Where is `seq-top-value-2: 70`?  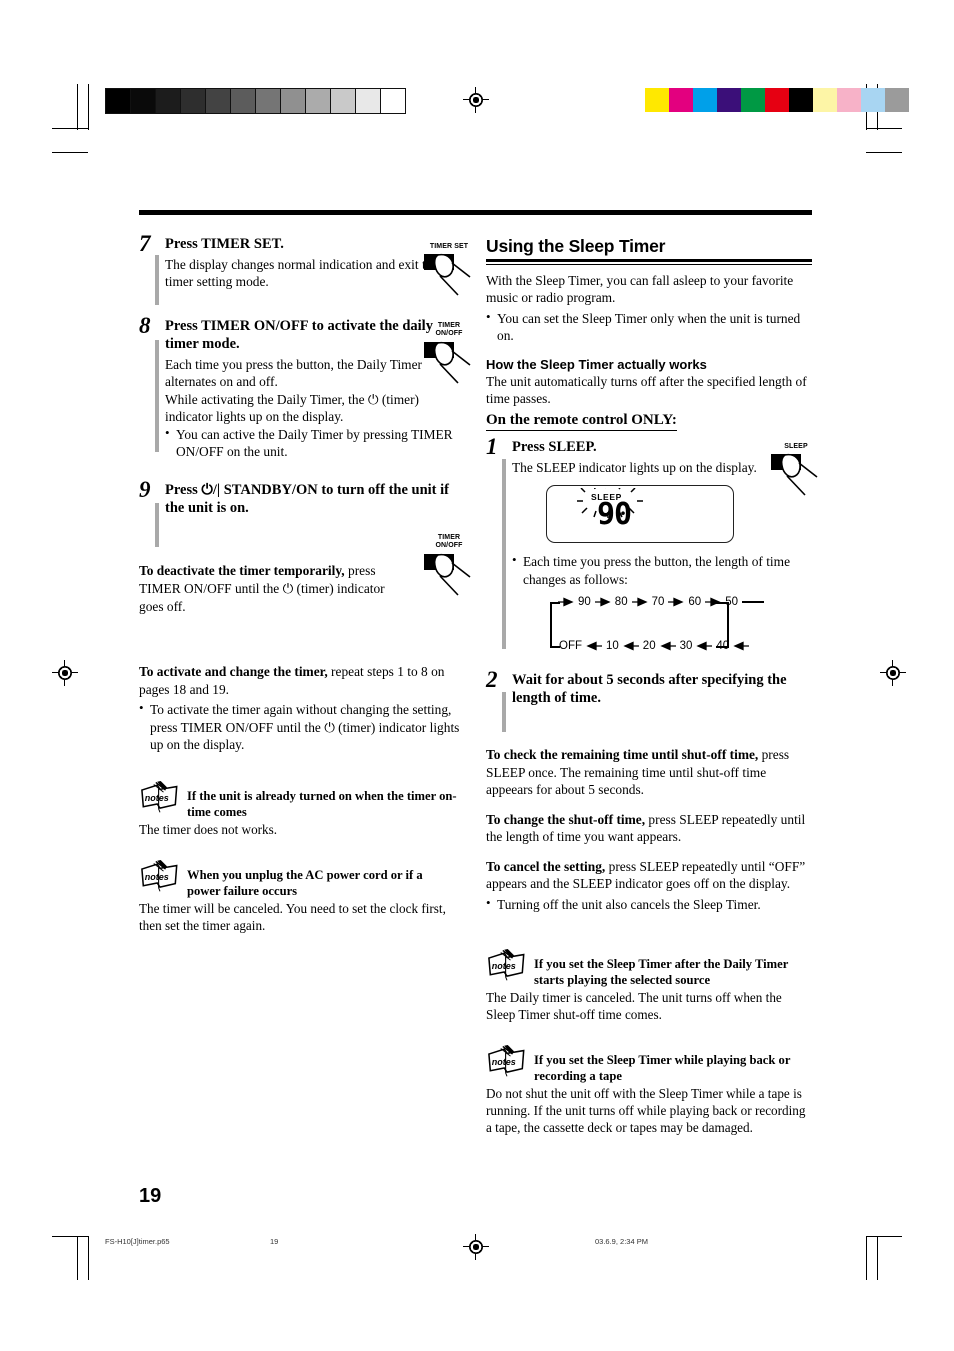
seq-top-value-2: 70 is located at coordinates (658, 601).